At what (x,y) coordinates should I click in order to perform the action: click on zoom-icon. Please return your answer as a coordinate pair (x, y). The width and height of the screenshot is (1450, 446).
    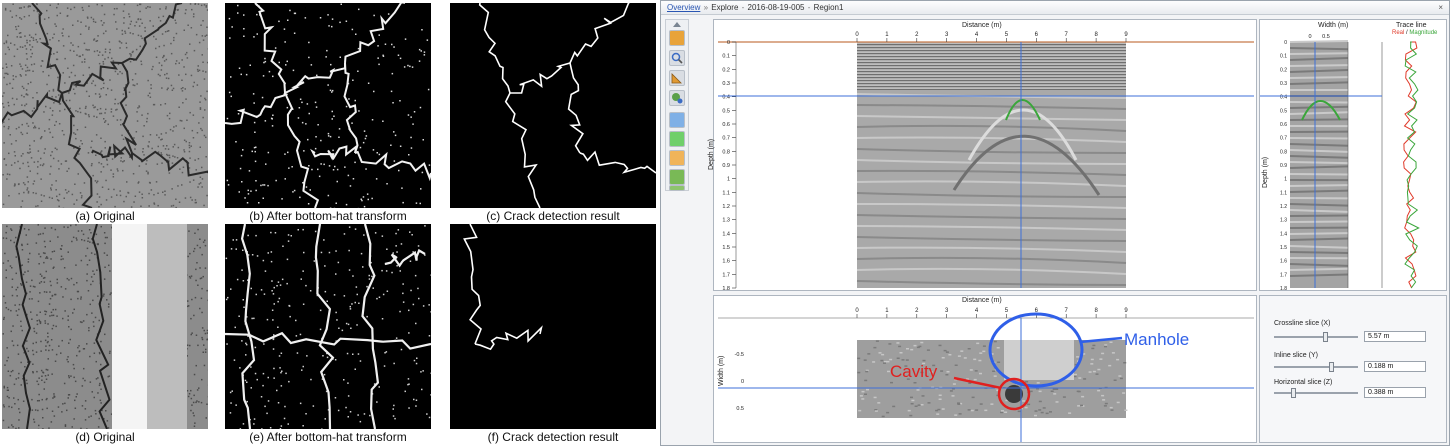
    Looking at the image, I should click on (677, 58).